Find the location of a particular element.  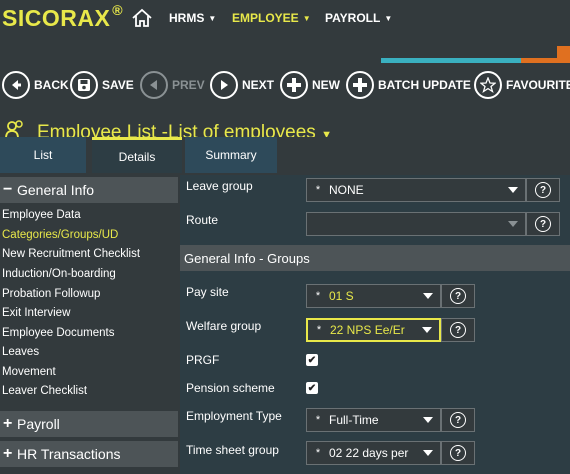

prgf-checkbox: ✔ is located at coordinates (312, 360).